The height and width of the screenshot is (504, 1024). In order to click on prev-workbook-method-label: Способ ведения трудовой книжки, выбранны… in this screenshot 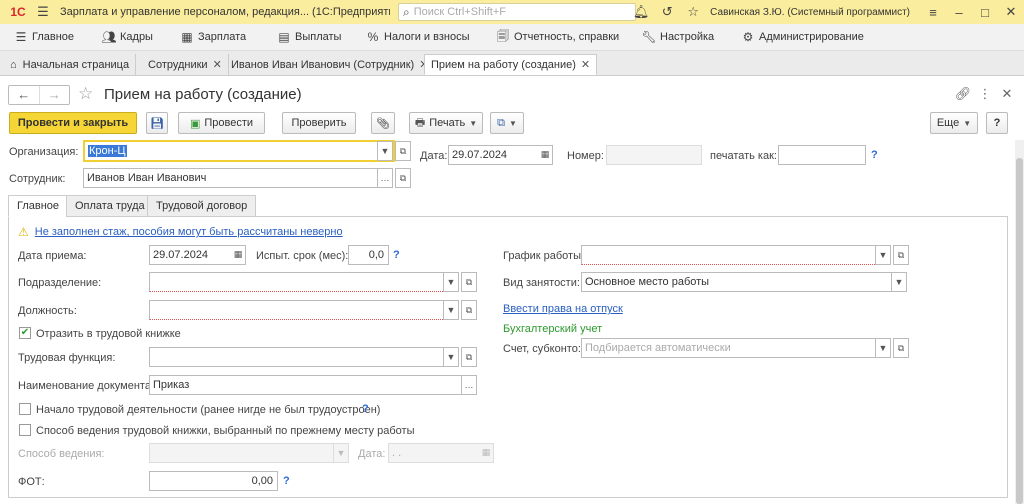, I will do `click(225, 431)`.